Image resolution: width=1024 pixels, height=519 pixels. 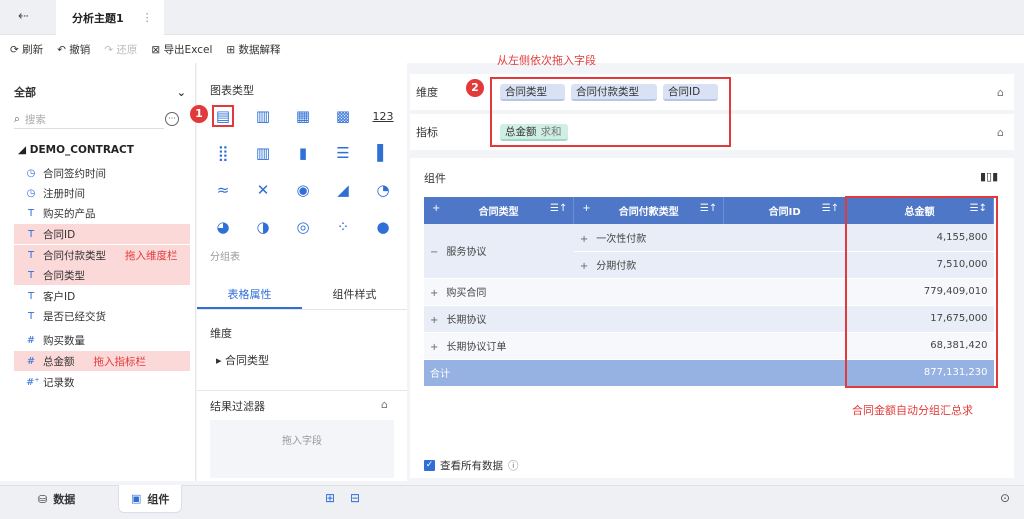 I want to click on cell-text: 长期协议订单, so click(x=476, y=347).